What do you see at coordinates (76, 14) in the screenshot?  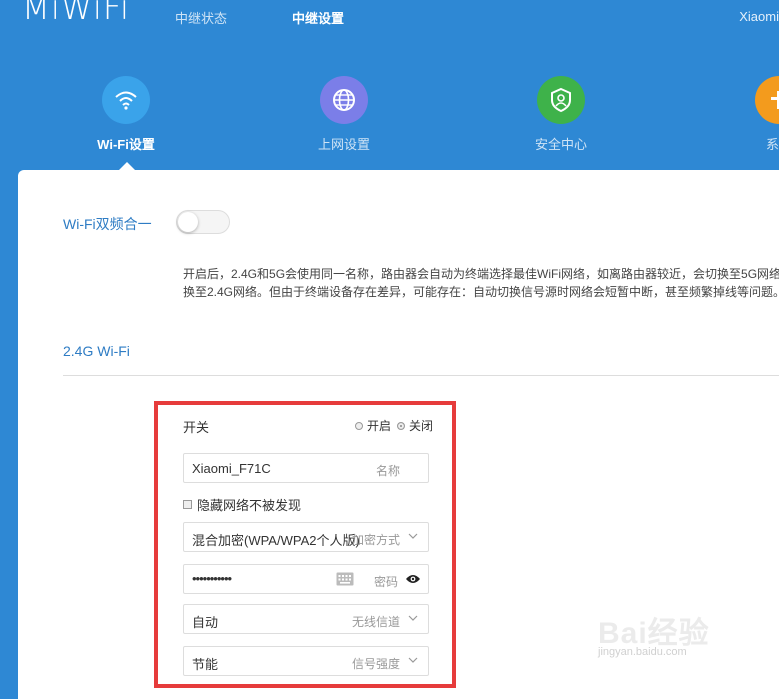 I see `logo: MiWiFi` at bounding box center [76, 14].